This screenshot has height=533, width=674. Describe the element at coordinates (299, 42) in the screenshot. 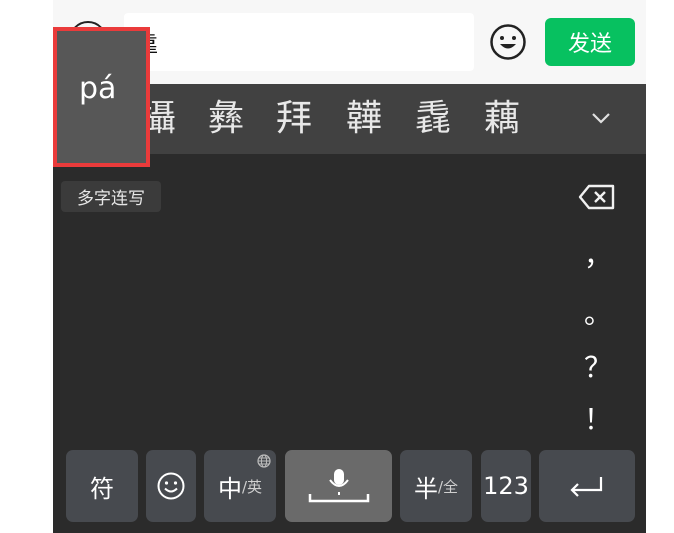

I see `message-input: 靠` at that location.